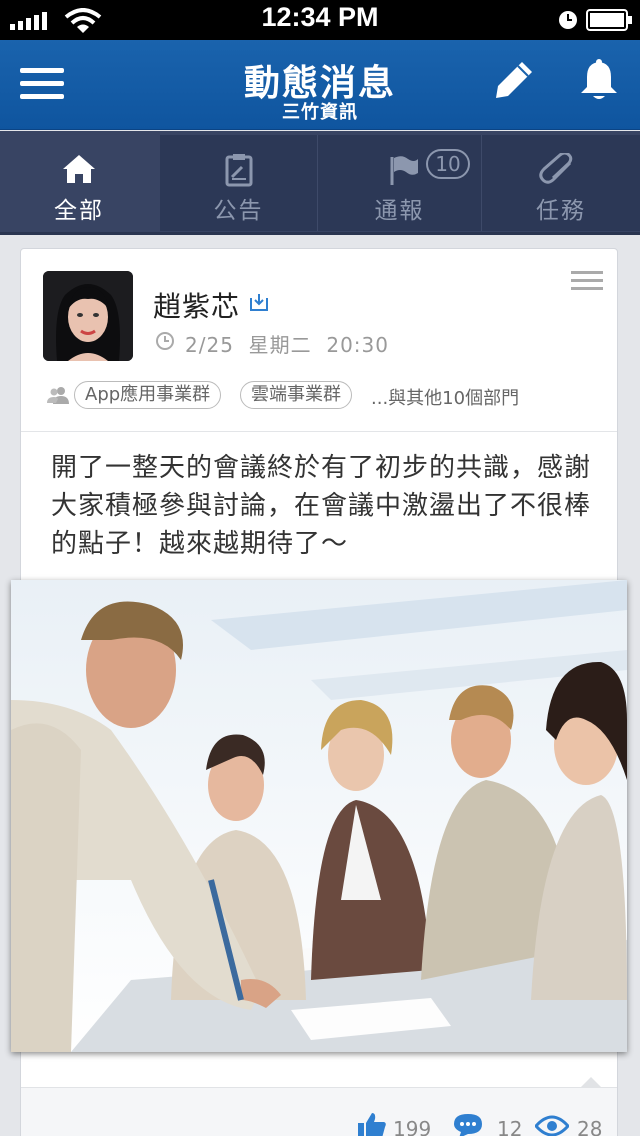 This screenshot has height=1136, width=640. What do you see at coordinates (372, 1123) in the screenshot?
I see `like-thumb-icon` at bounding box center [372, 1123].